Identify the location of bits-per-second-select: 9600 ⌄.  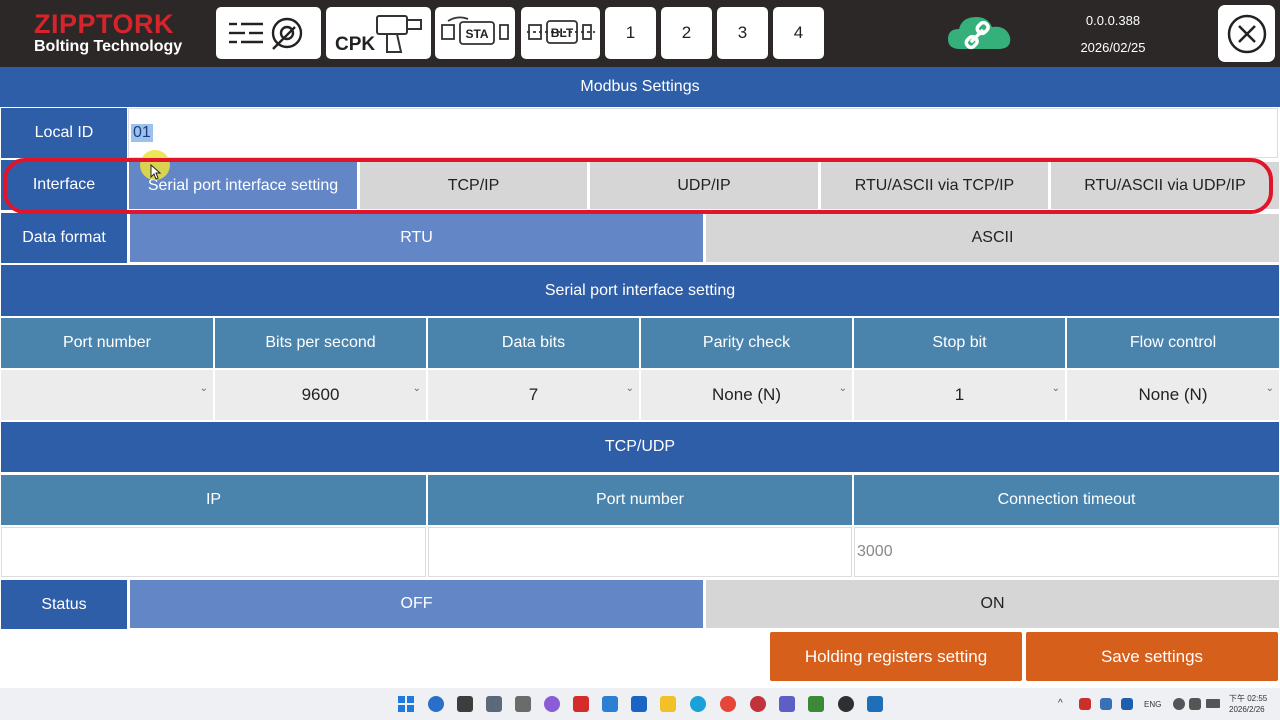
(320, 395).